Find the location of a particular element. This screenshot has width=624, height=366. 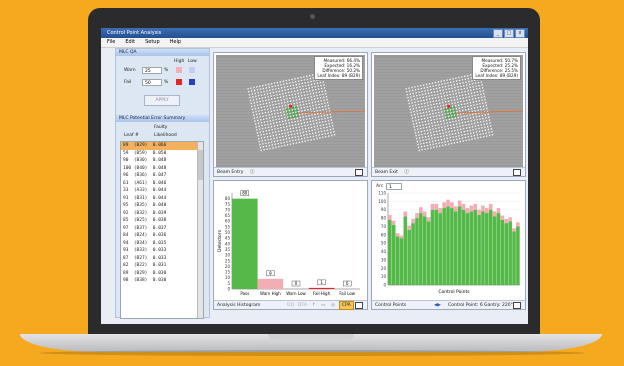

error-summary-row: 85 (B25) 0.038 is located at coordinates (162, 221).